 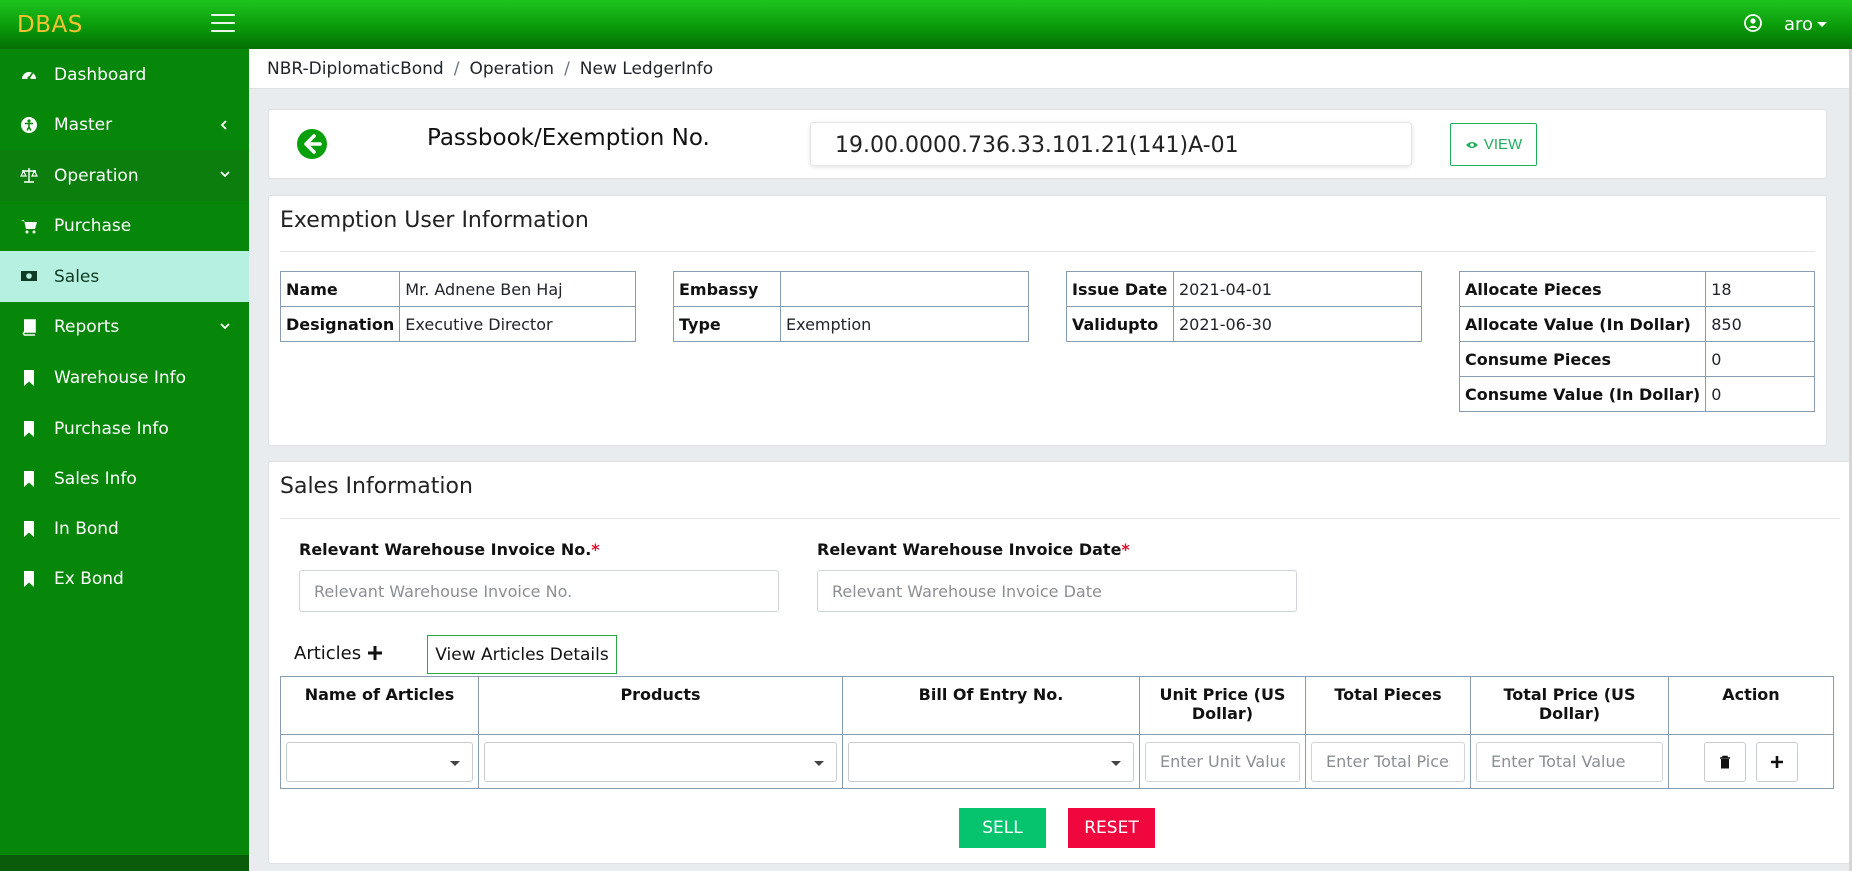 What do you see at coordinates (511, 69) in the screenshot?
I see `breadcrumb-item: Operation` at bounding box center [511, 69].